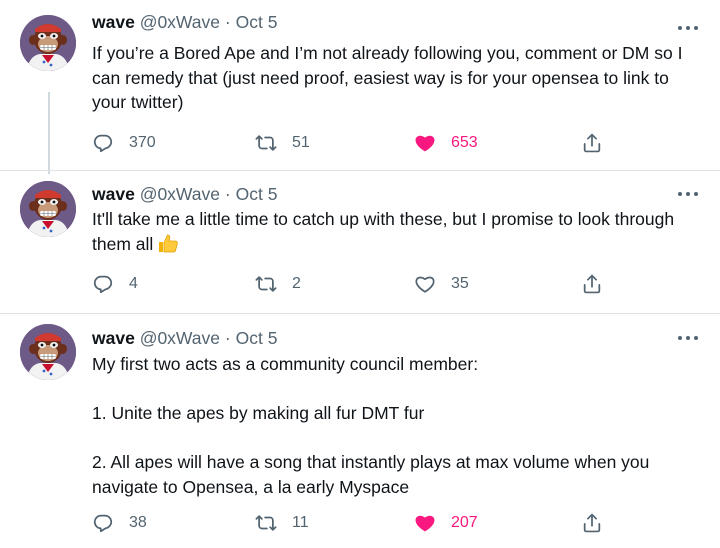  Describe the element at coordinates (352, 143) in the screenshot. I see `tweet-actions: 370 51 653` at that location.